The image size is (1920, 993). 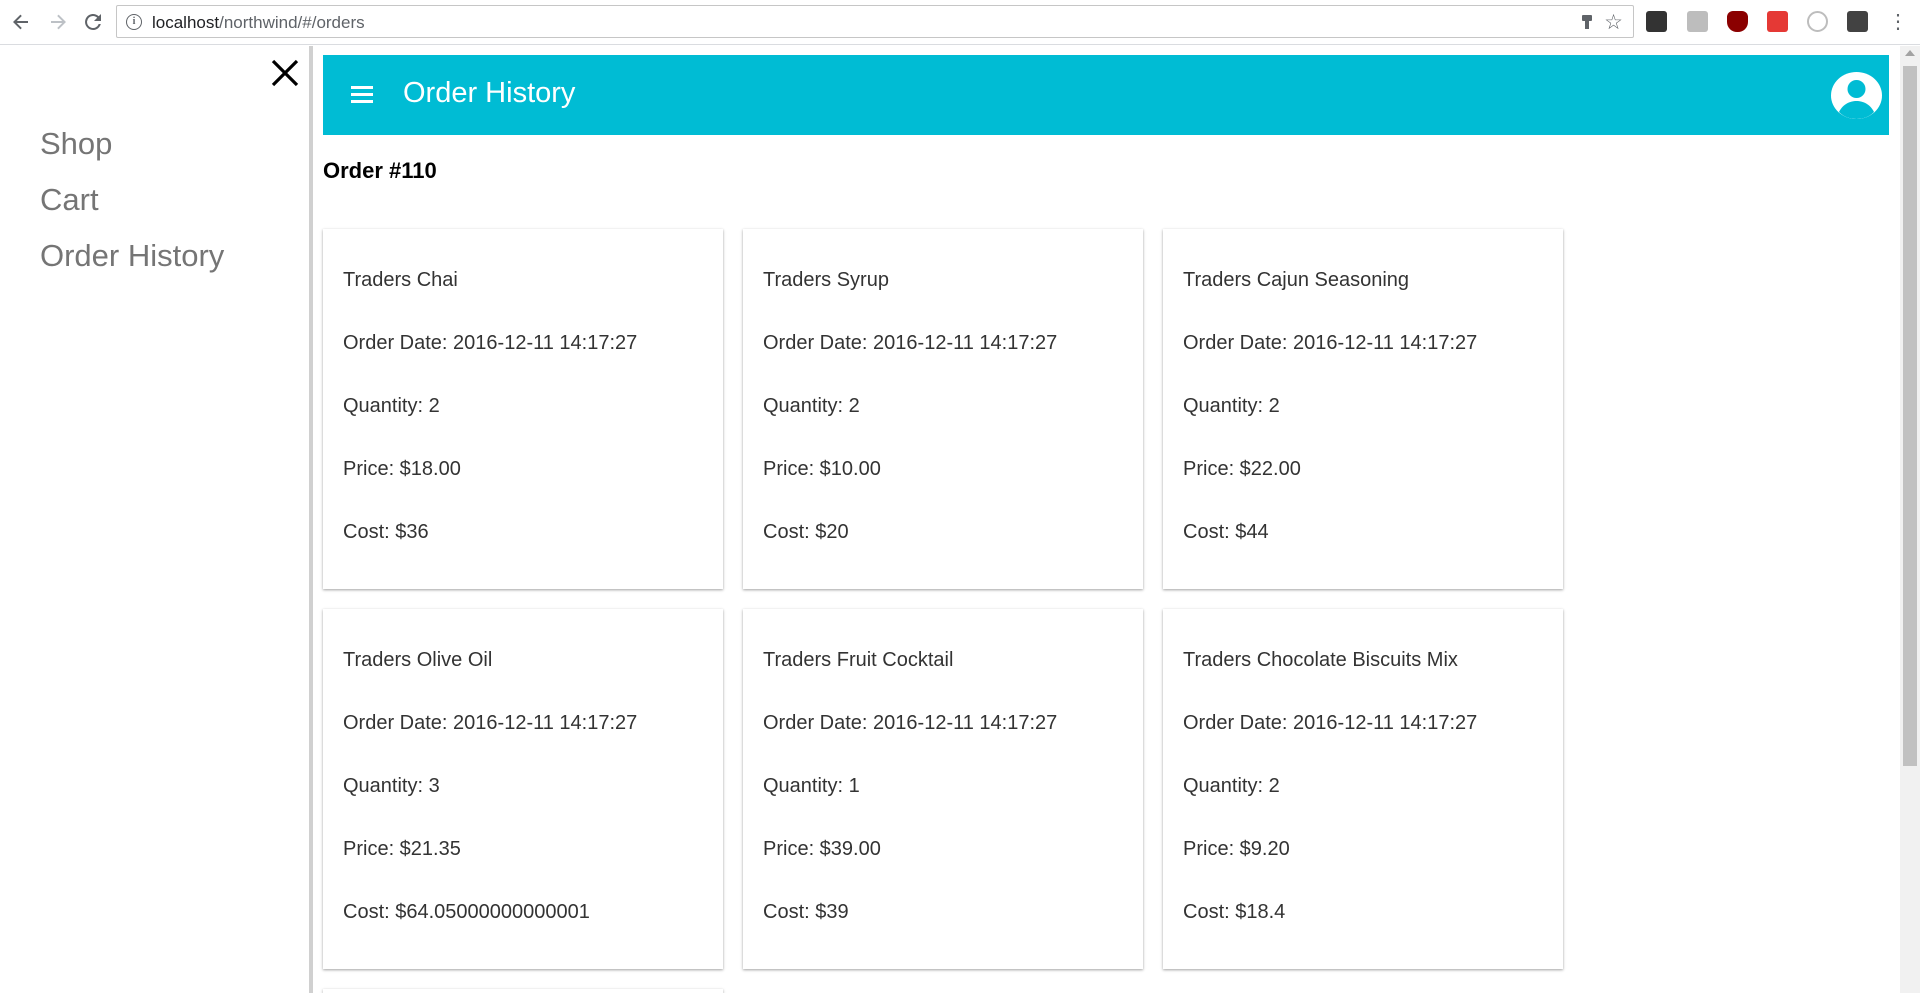 I want to click on url-text: localhost/northwind/#/orders, so click(x=258, y=23).